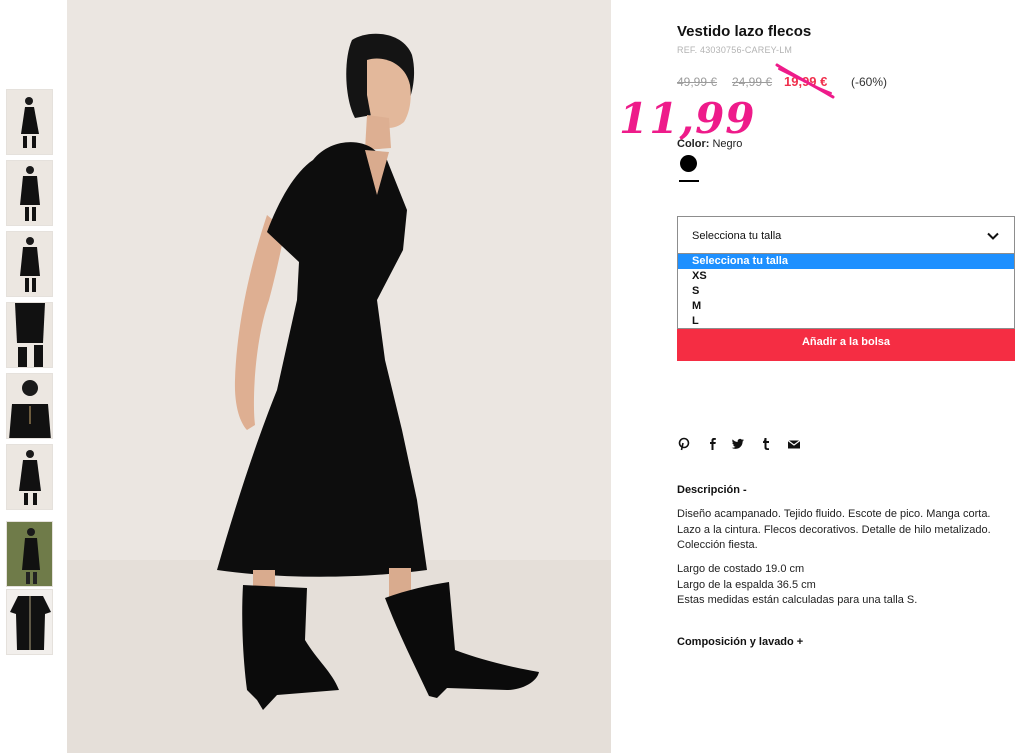 Image resolution: width=1021 pixels, height=753 pixels. Describe the element at coordinates (846, 344) in the screenshot. I see `add-to-bag-button: Añadir a la bolsa` at that location.